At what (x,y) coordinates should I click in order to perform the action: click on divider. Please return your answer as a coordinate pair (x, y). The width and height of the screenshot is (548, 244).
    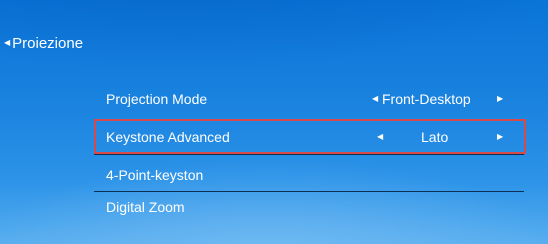
    Looking at the image, I should click on (309, 154).